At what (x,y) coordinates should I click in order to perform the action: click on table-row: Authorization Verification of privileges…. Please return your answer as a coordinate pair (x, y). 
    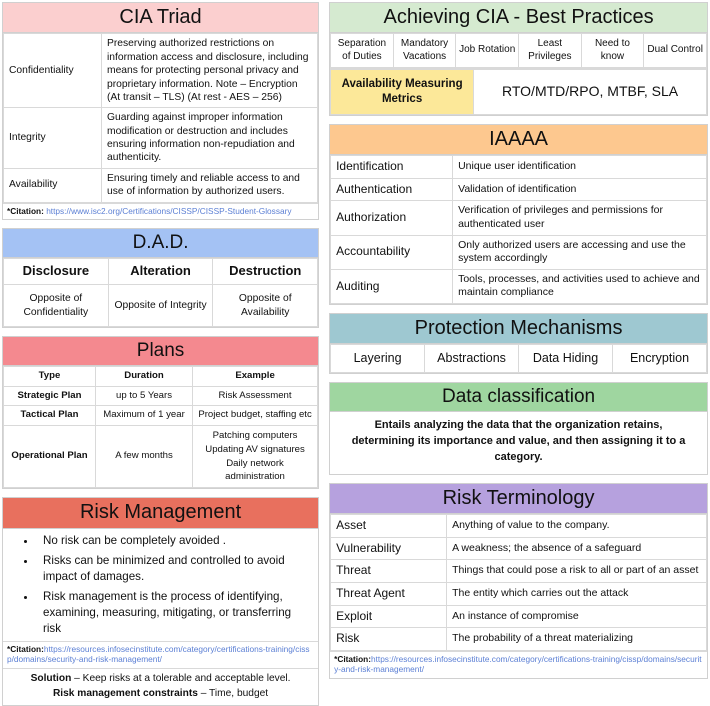
    Looking at the image, I should click on (518, 218).